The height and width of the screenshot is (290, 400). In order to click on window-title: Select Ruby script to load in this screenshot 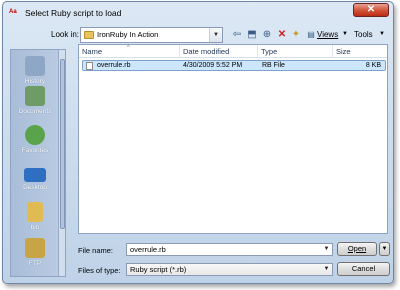, I will do `click(73, 13)`.